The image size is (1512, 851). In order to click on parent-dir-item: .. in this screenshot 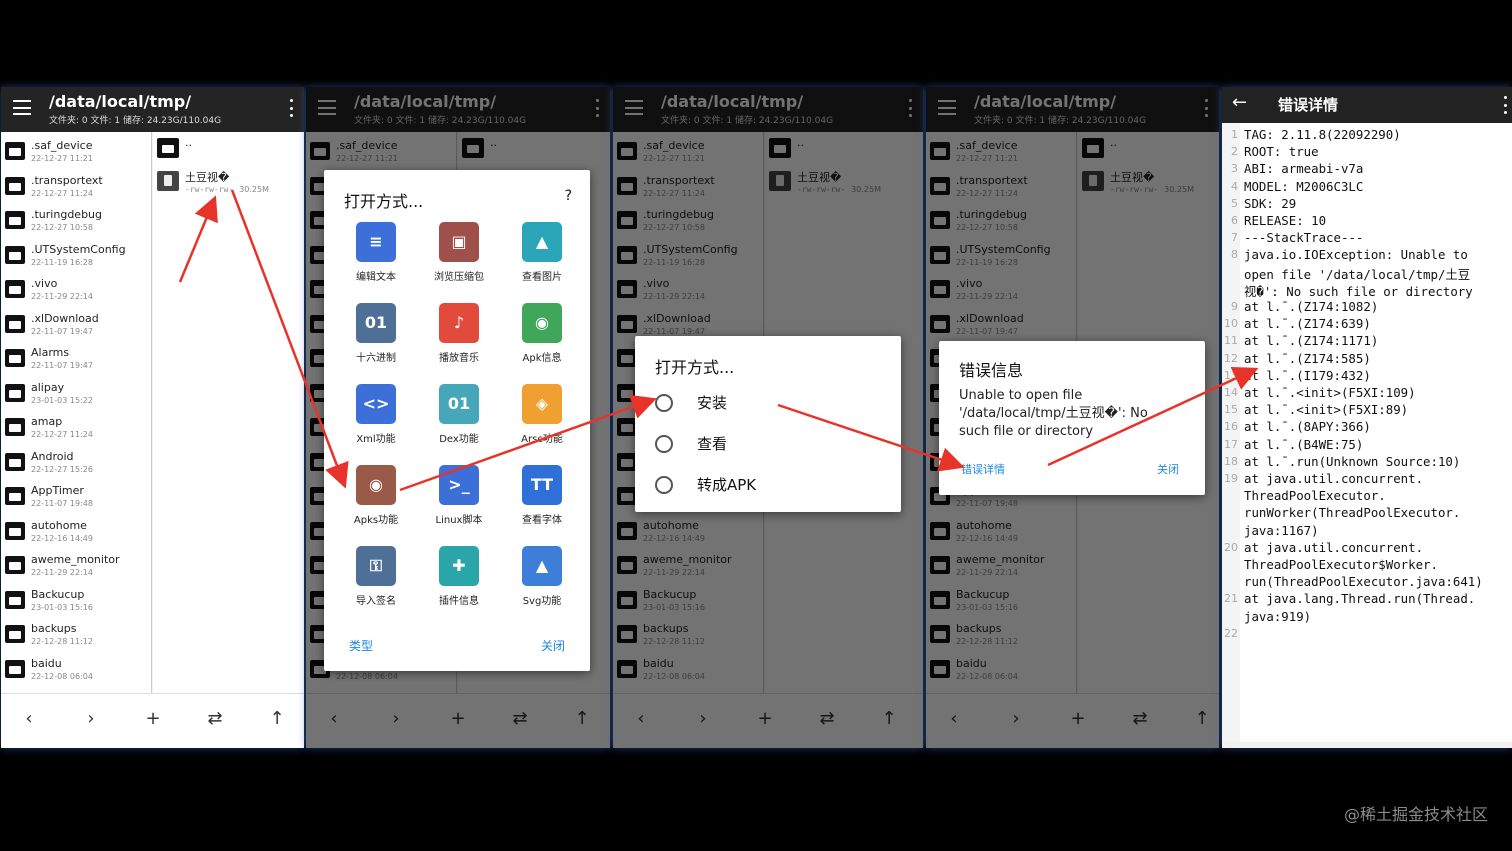, I will do `click(228, 148)`.